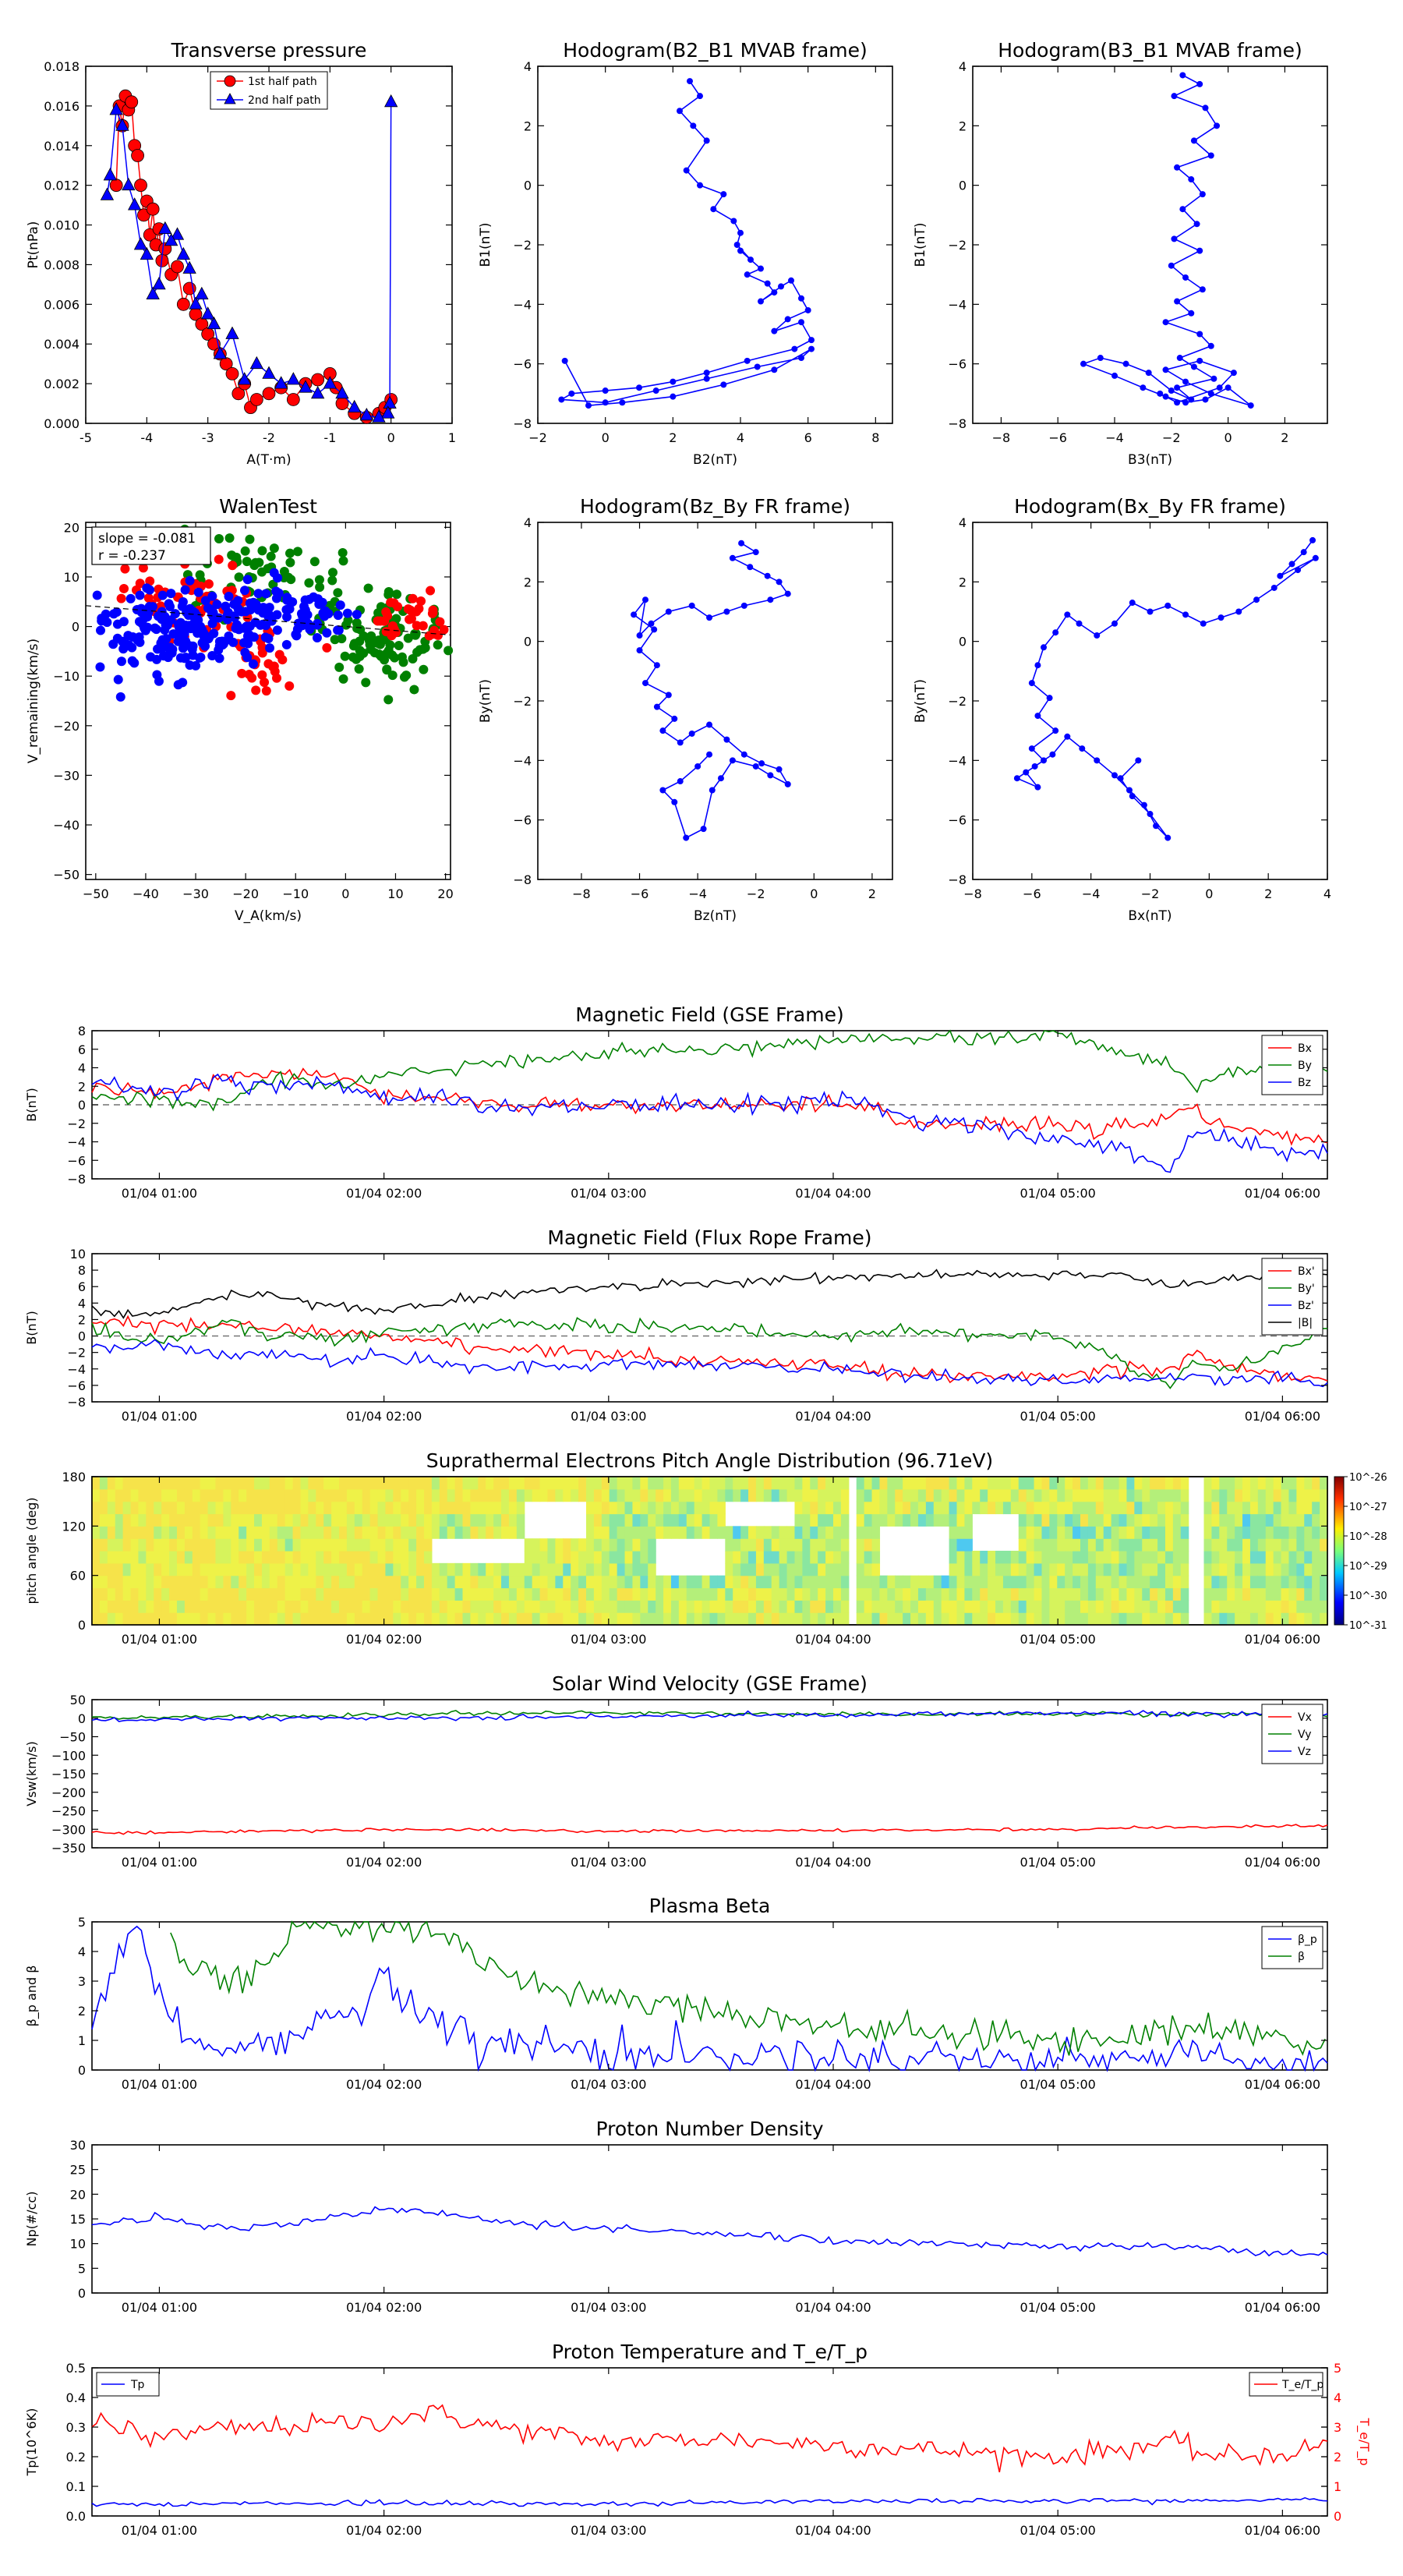  What do you see at coordinates (1058, 1863) in the screenshot?
I see `x-tick-label: 01/04 05:00` at bounding box center [1058, 1863].